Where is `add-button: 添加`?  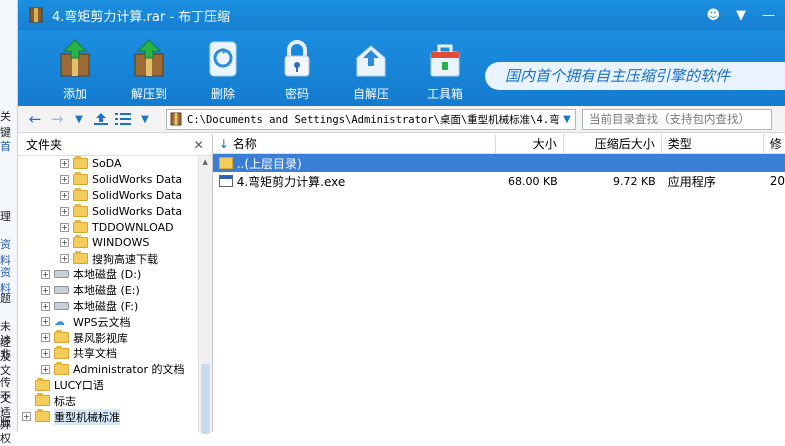
add-button: 添加 is located at coordinates (75, 68).